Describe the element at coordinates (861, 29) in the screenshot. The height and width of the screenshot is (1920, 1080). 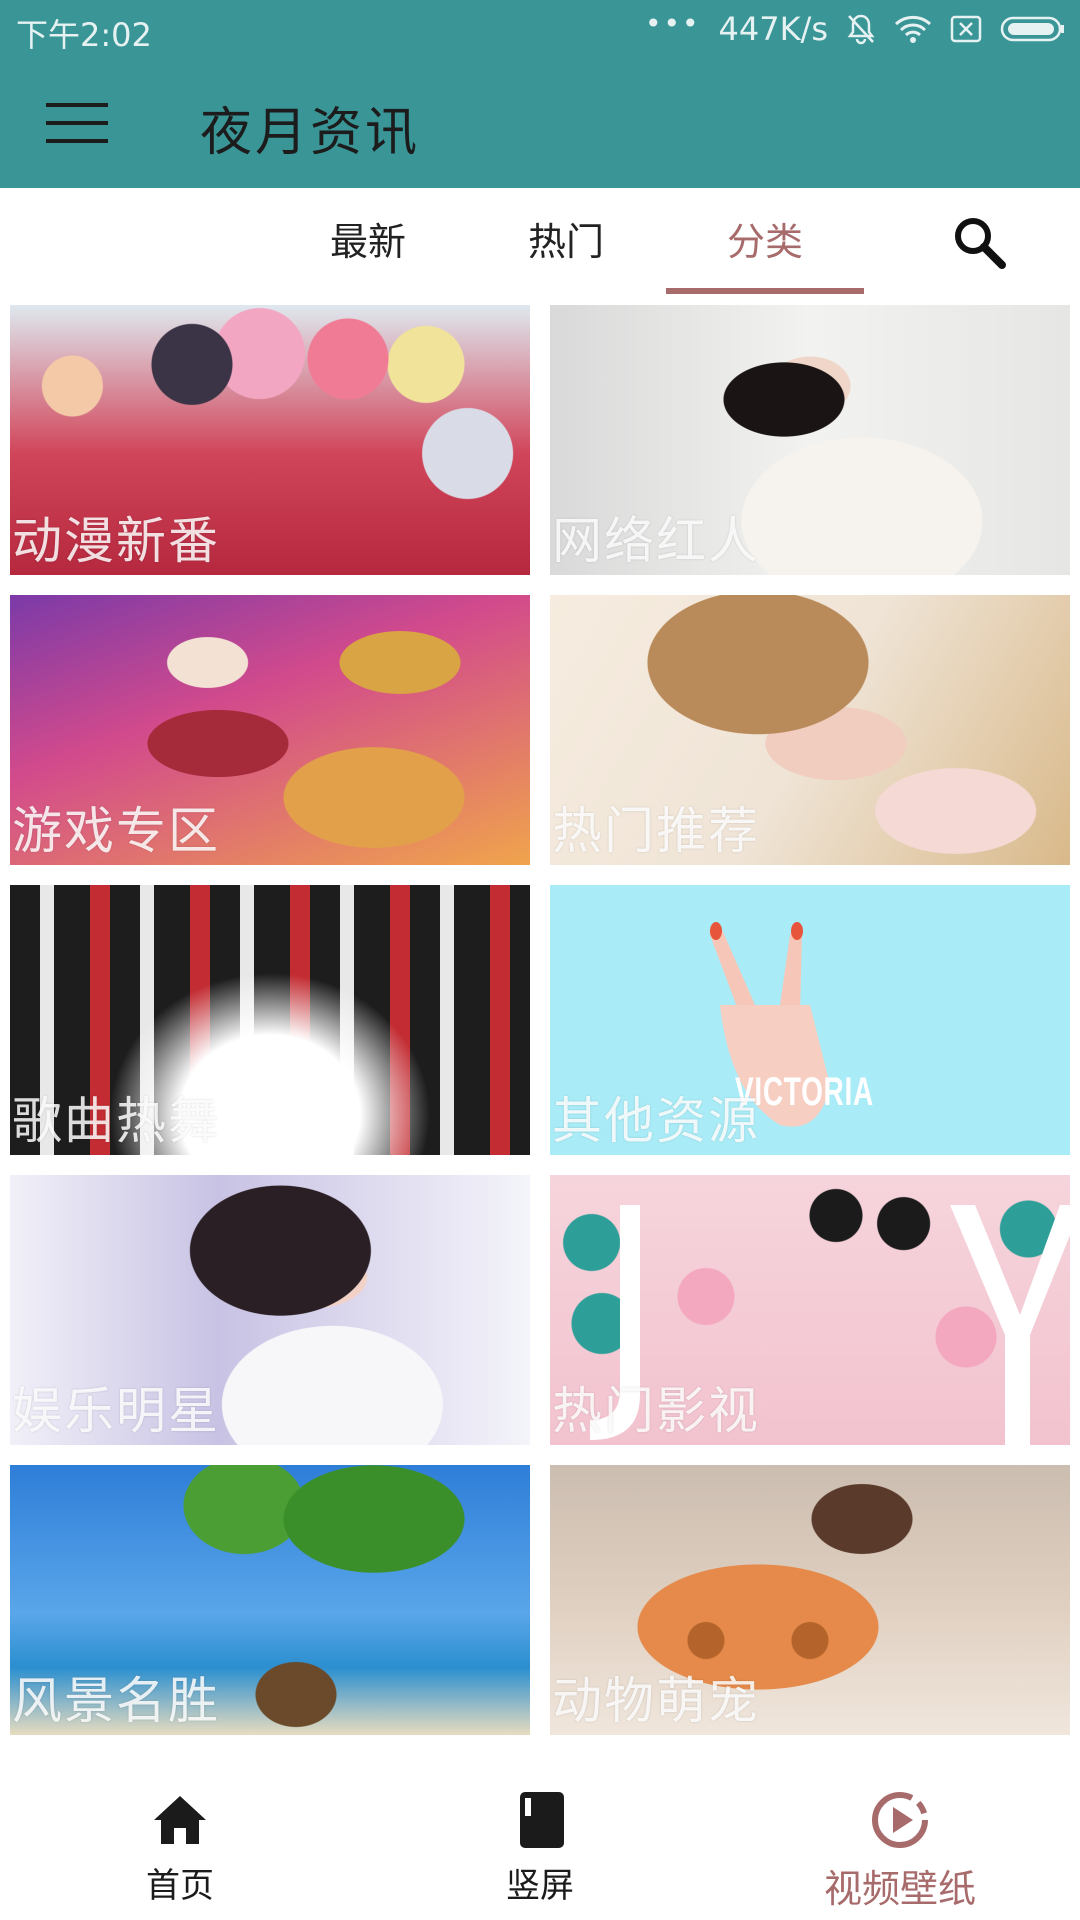
I see `mute-bell-icon` at that location.